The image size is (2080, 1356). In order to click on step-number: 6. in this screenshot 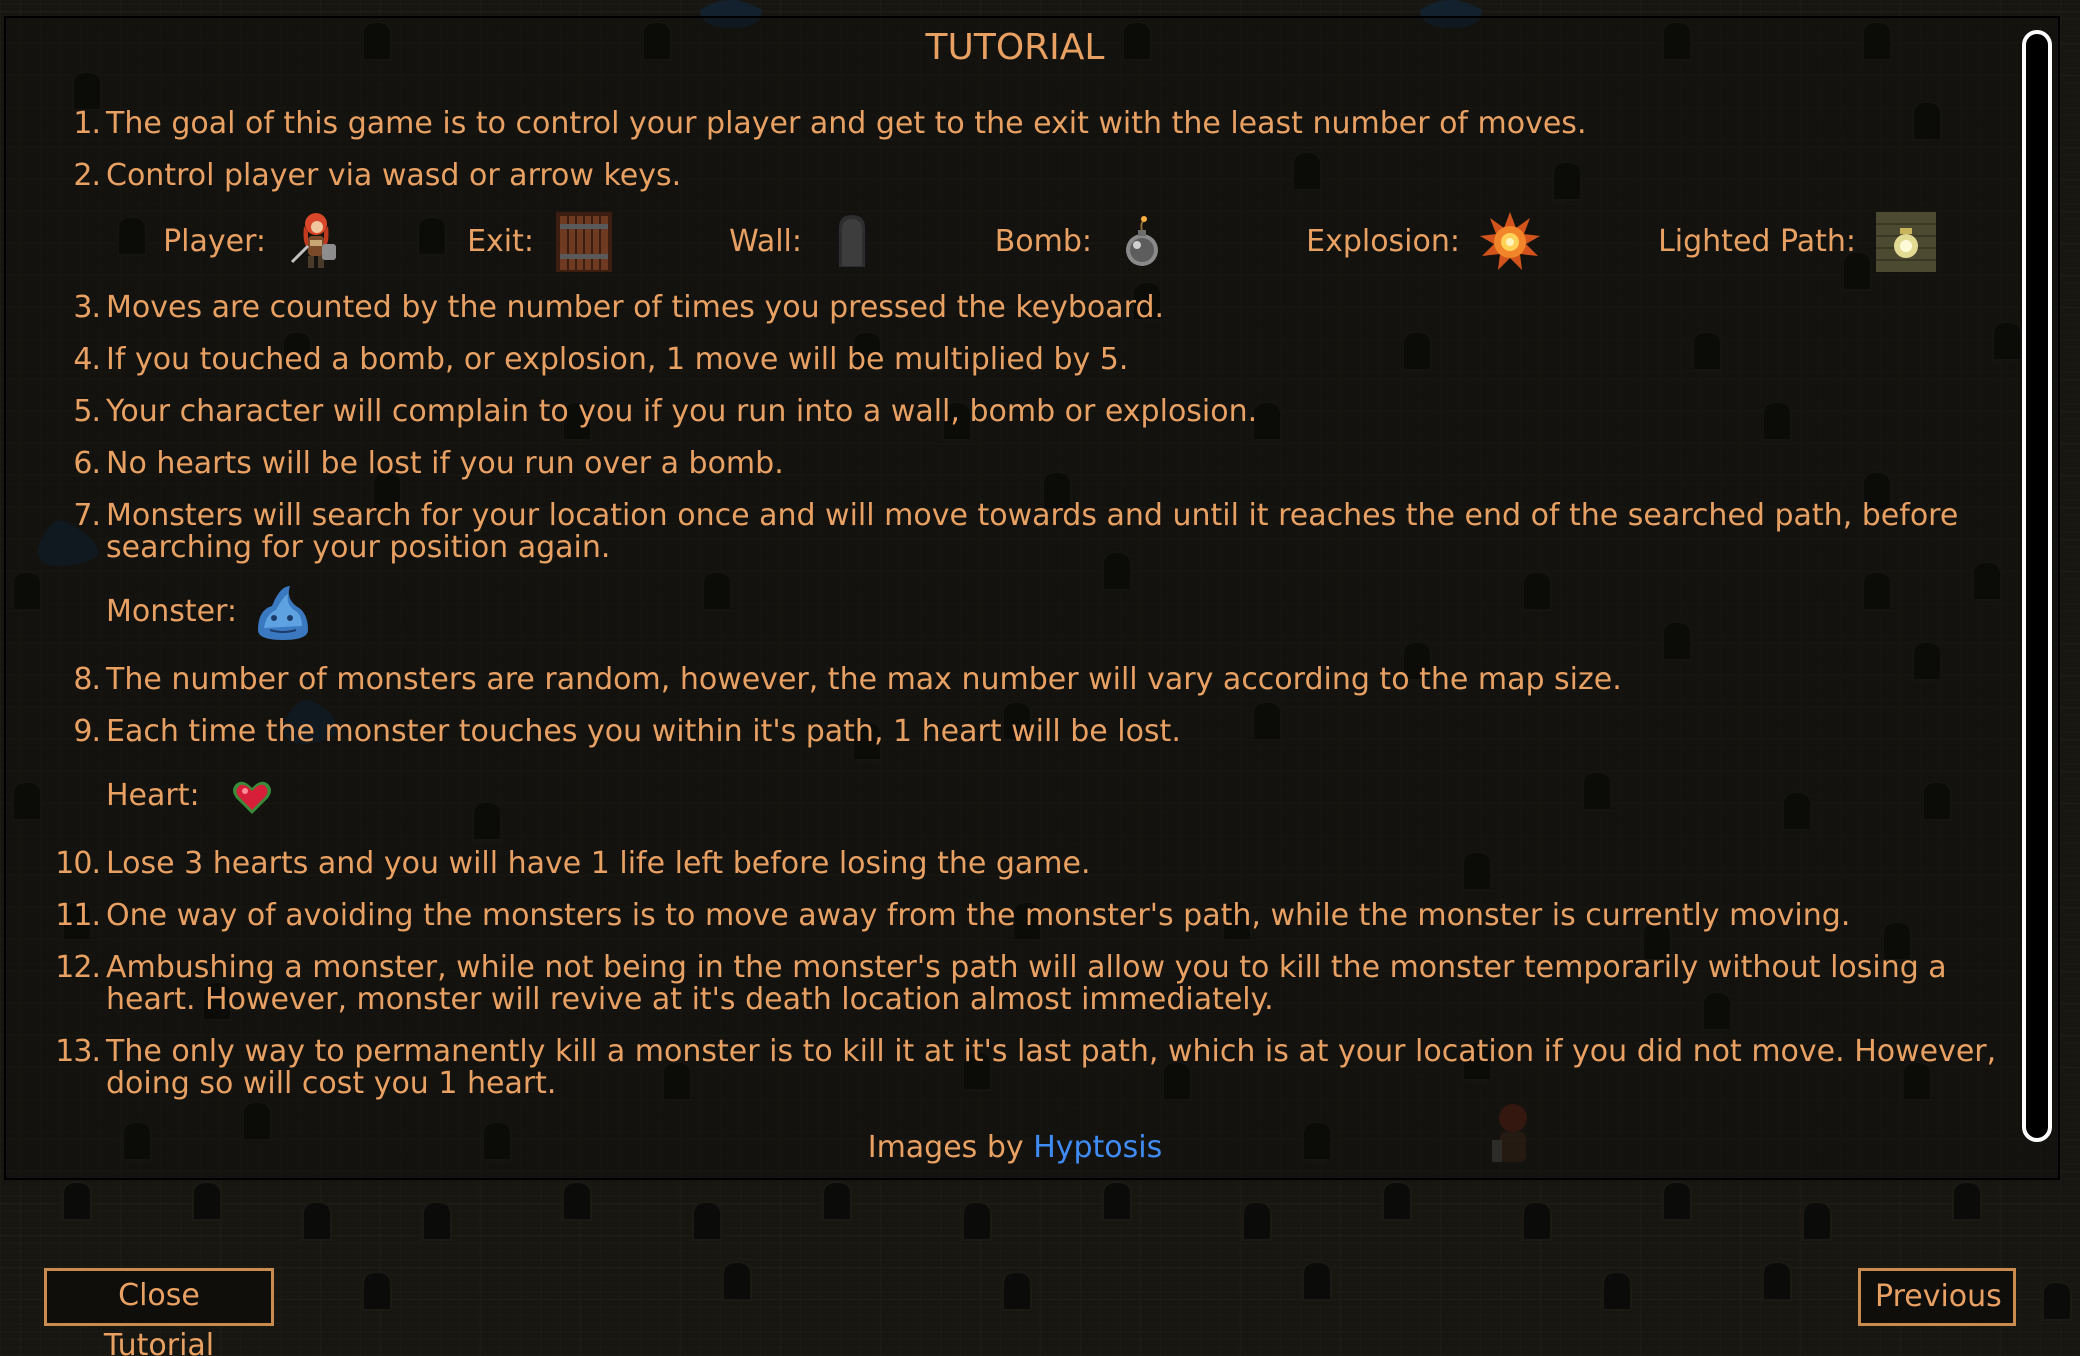, I will do `click(87, 463)`.